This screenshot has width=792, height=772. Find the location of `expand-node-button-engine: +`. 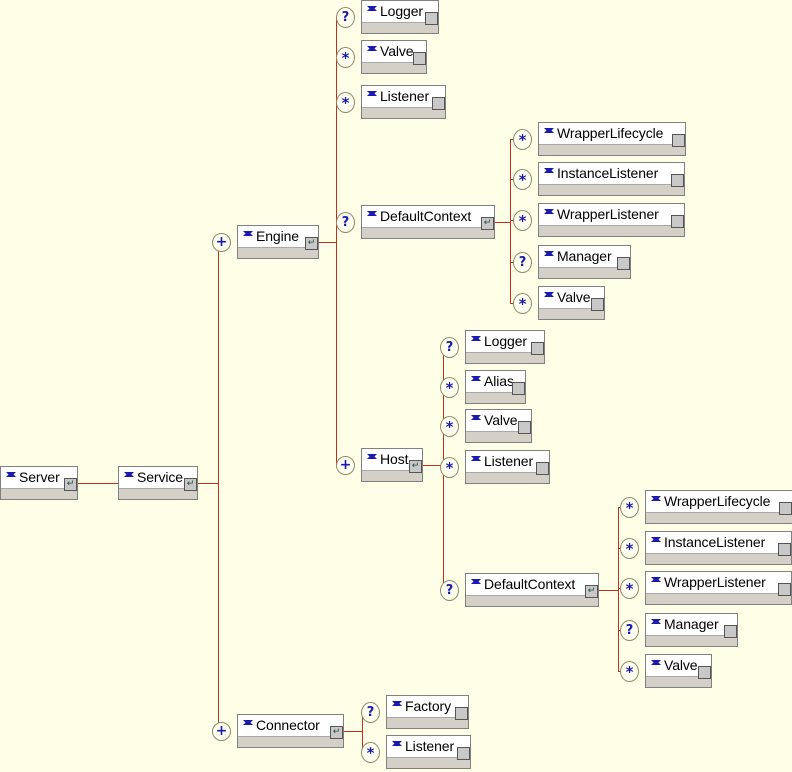

expand-node-button-engine: + is located at coordinates (221, 242).